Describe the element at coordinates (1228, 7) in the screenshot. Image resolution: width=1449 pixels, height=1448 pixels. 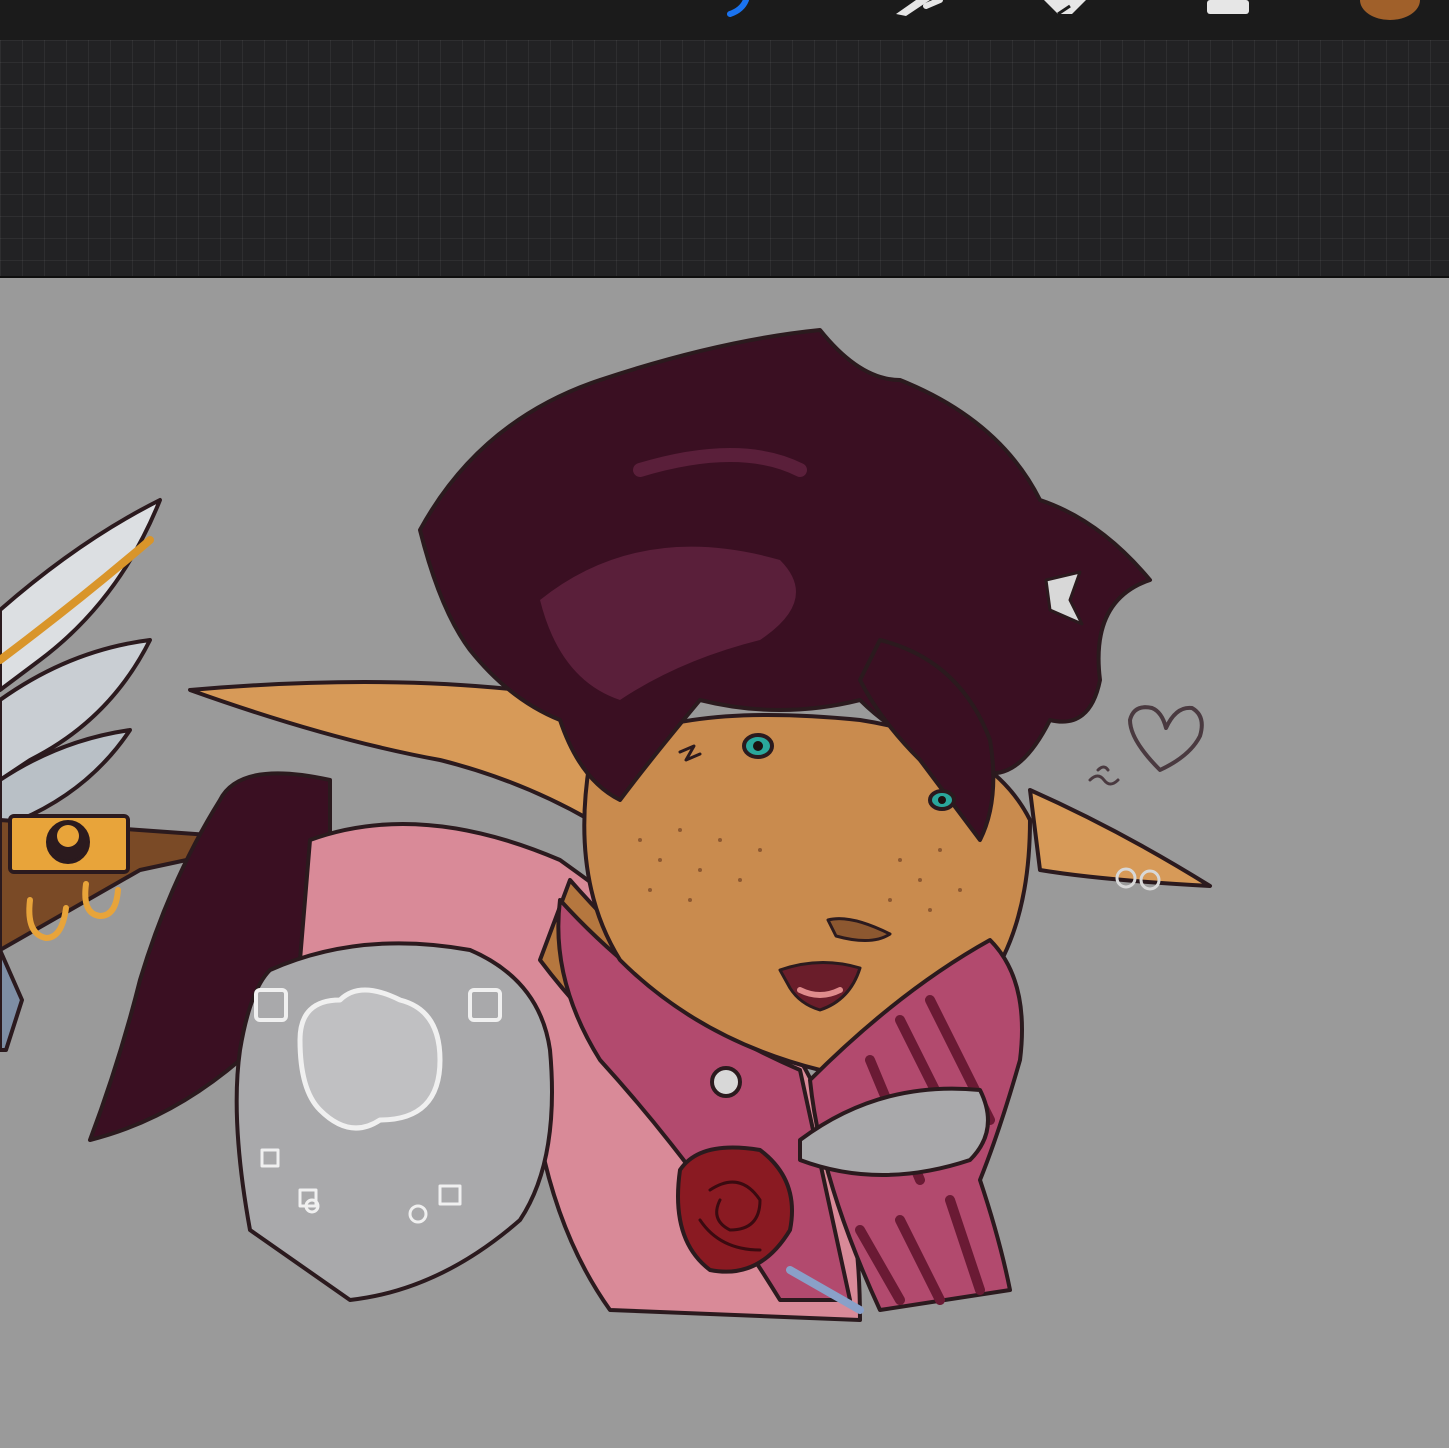
I see `layers-icon` at that location.